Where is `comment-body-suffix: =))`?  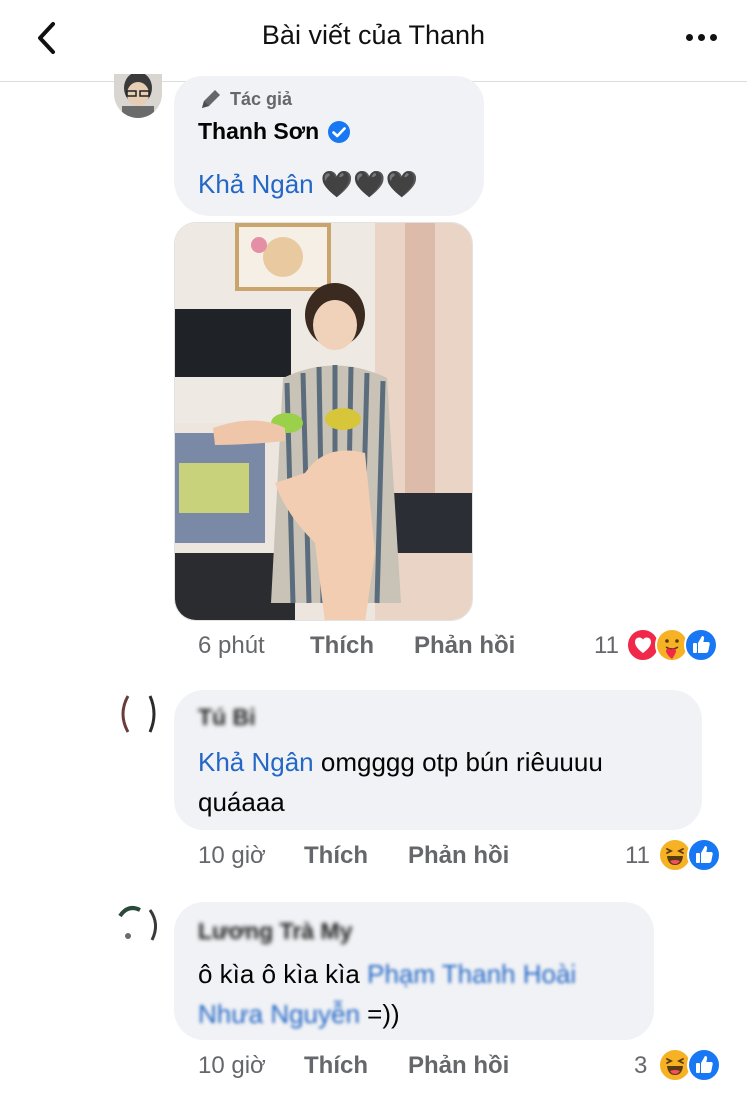 comment-body-suffix: =)) is located at coordinates (379, 1014).